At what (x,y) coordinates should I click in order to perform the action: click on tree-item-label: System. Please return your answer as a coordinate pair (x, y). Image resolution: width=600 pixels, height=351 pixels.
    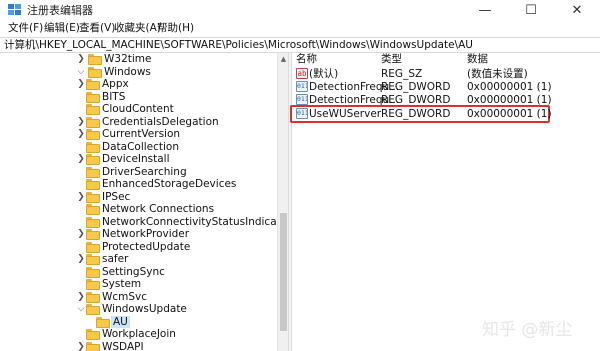
    Looking at the image, I should click on (122, 284).